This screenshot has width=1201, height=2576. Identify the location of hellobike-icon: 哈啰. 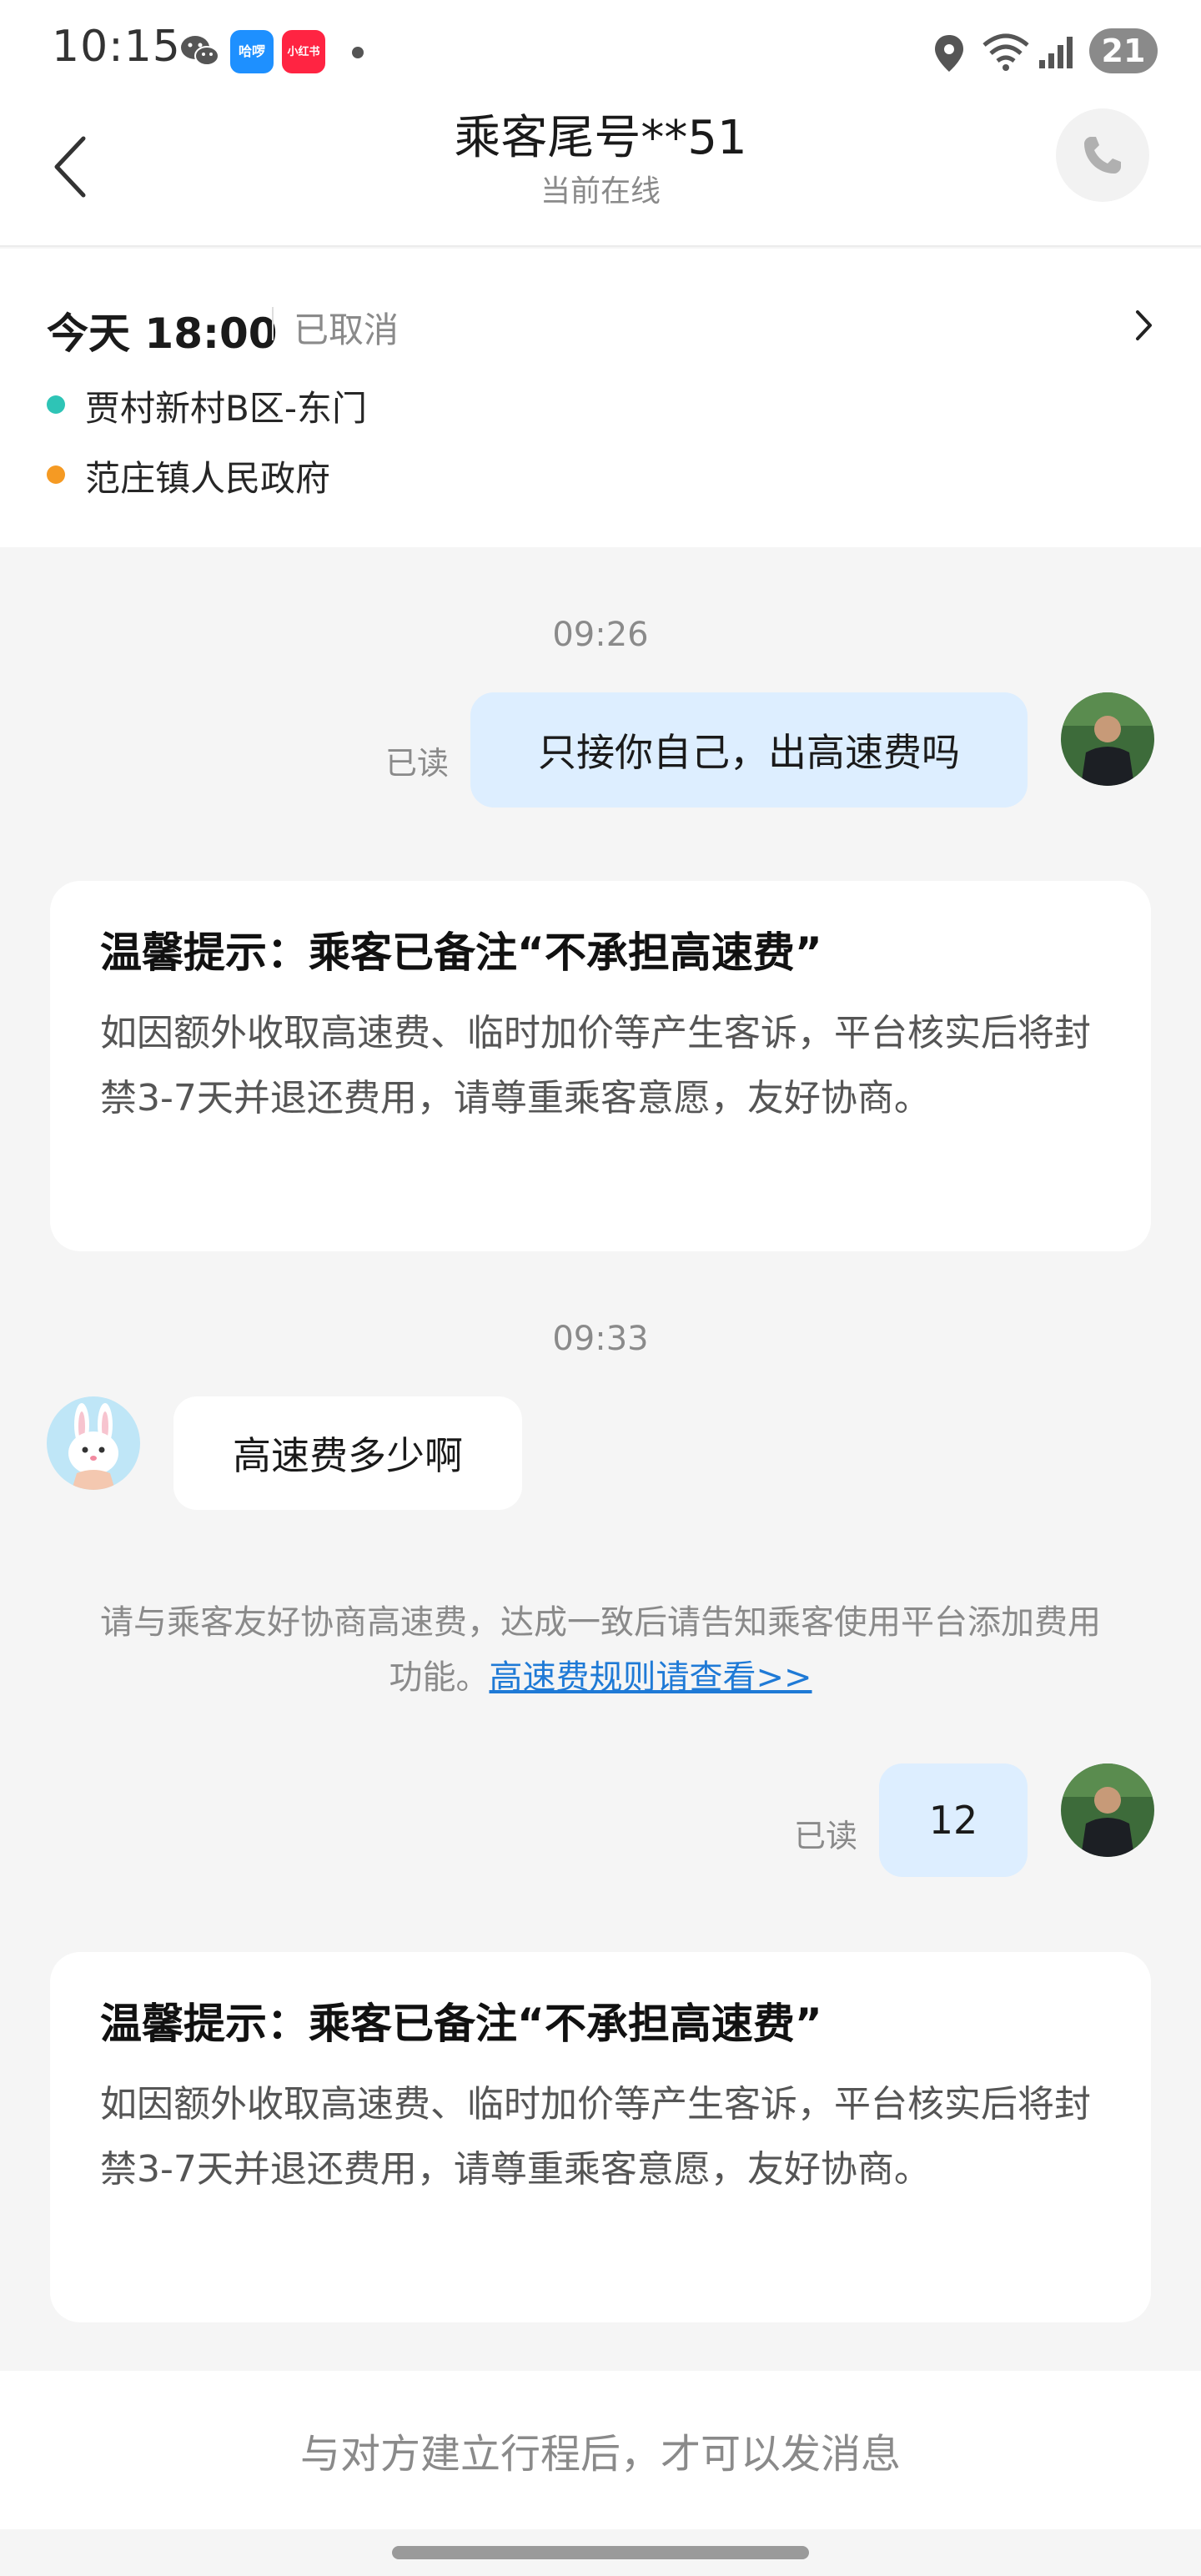
(252, 51).